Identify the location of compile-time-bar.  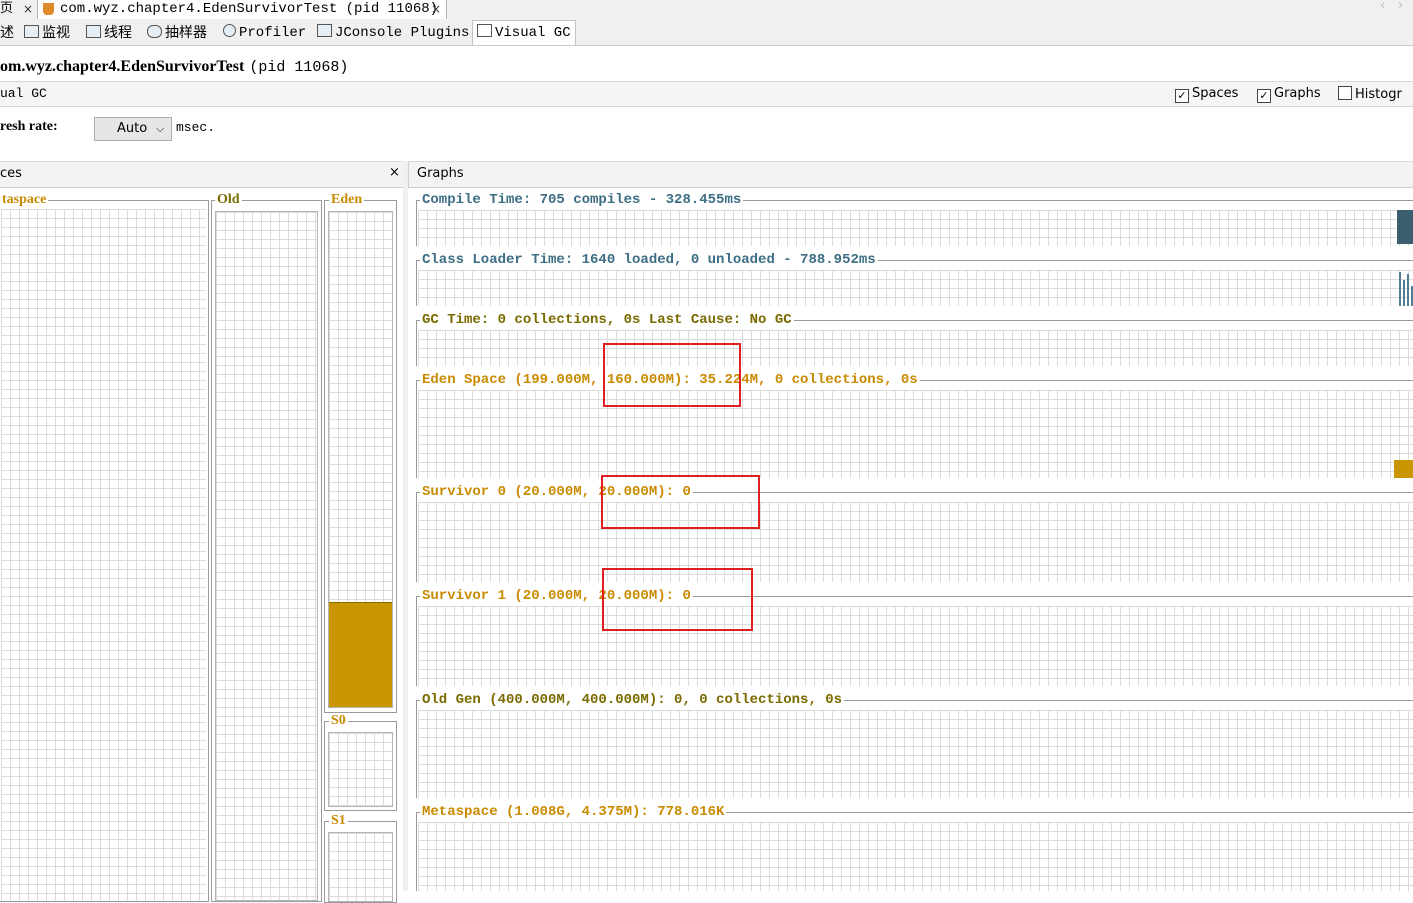
(1405, 227).